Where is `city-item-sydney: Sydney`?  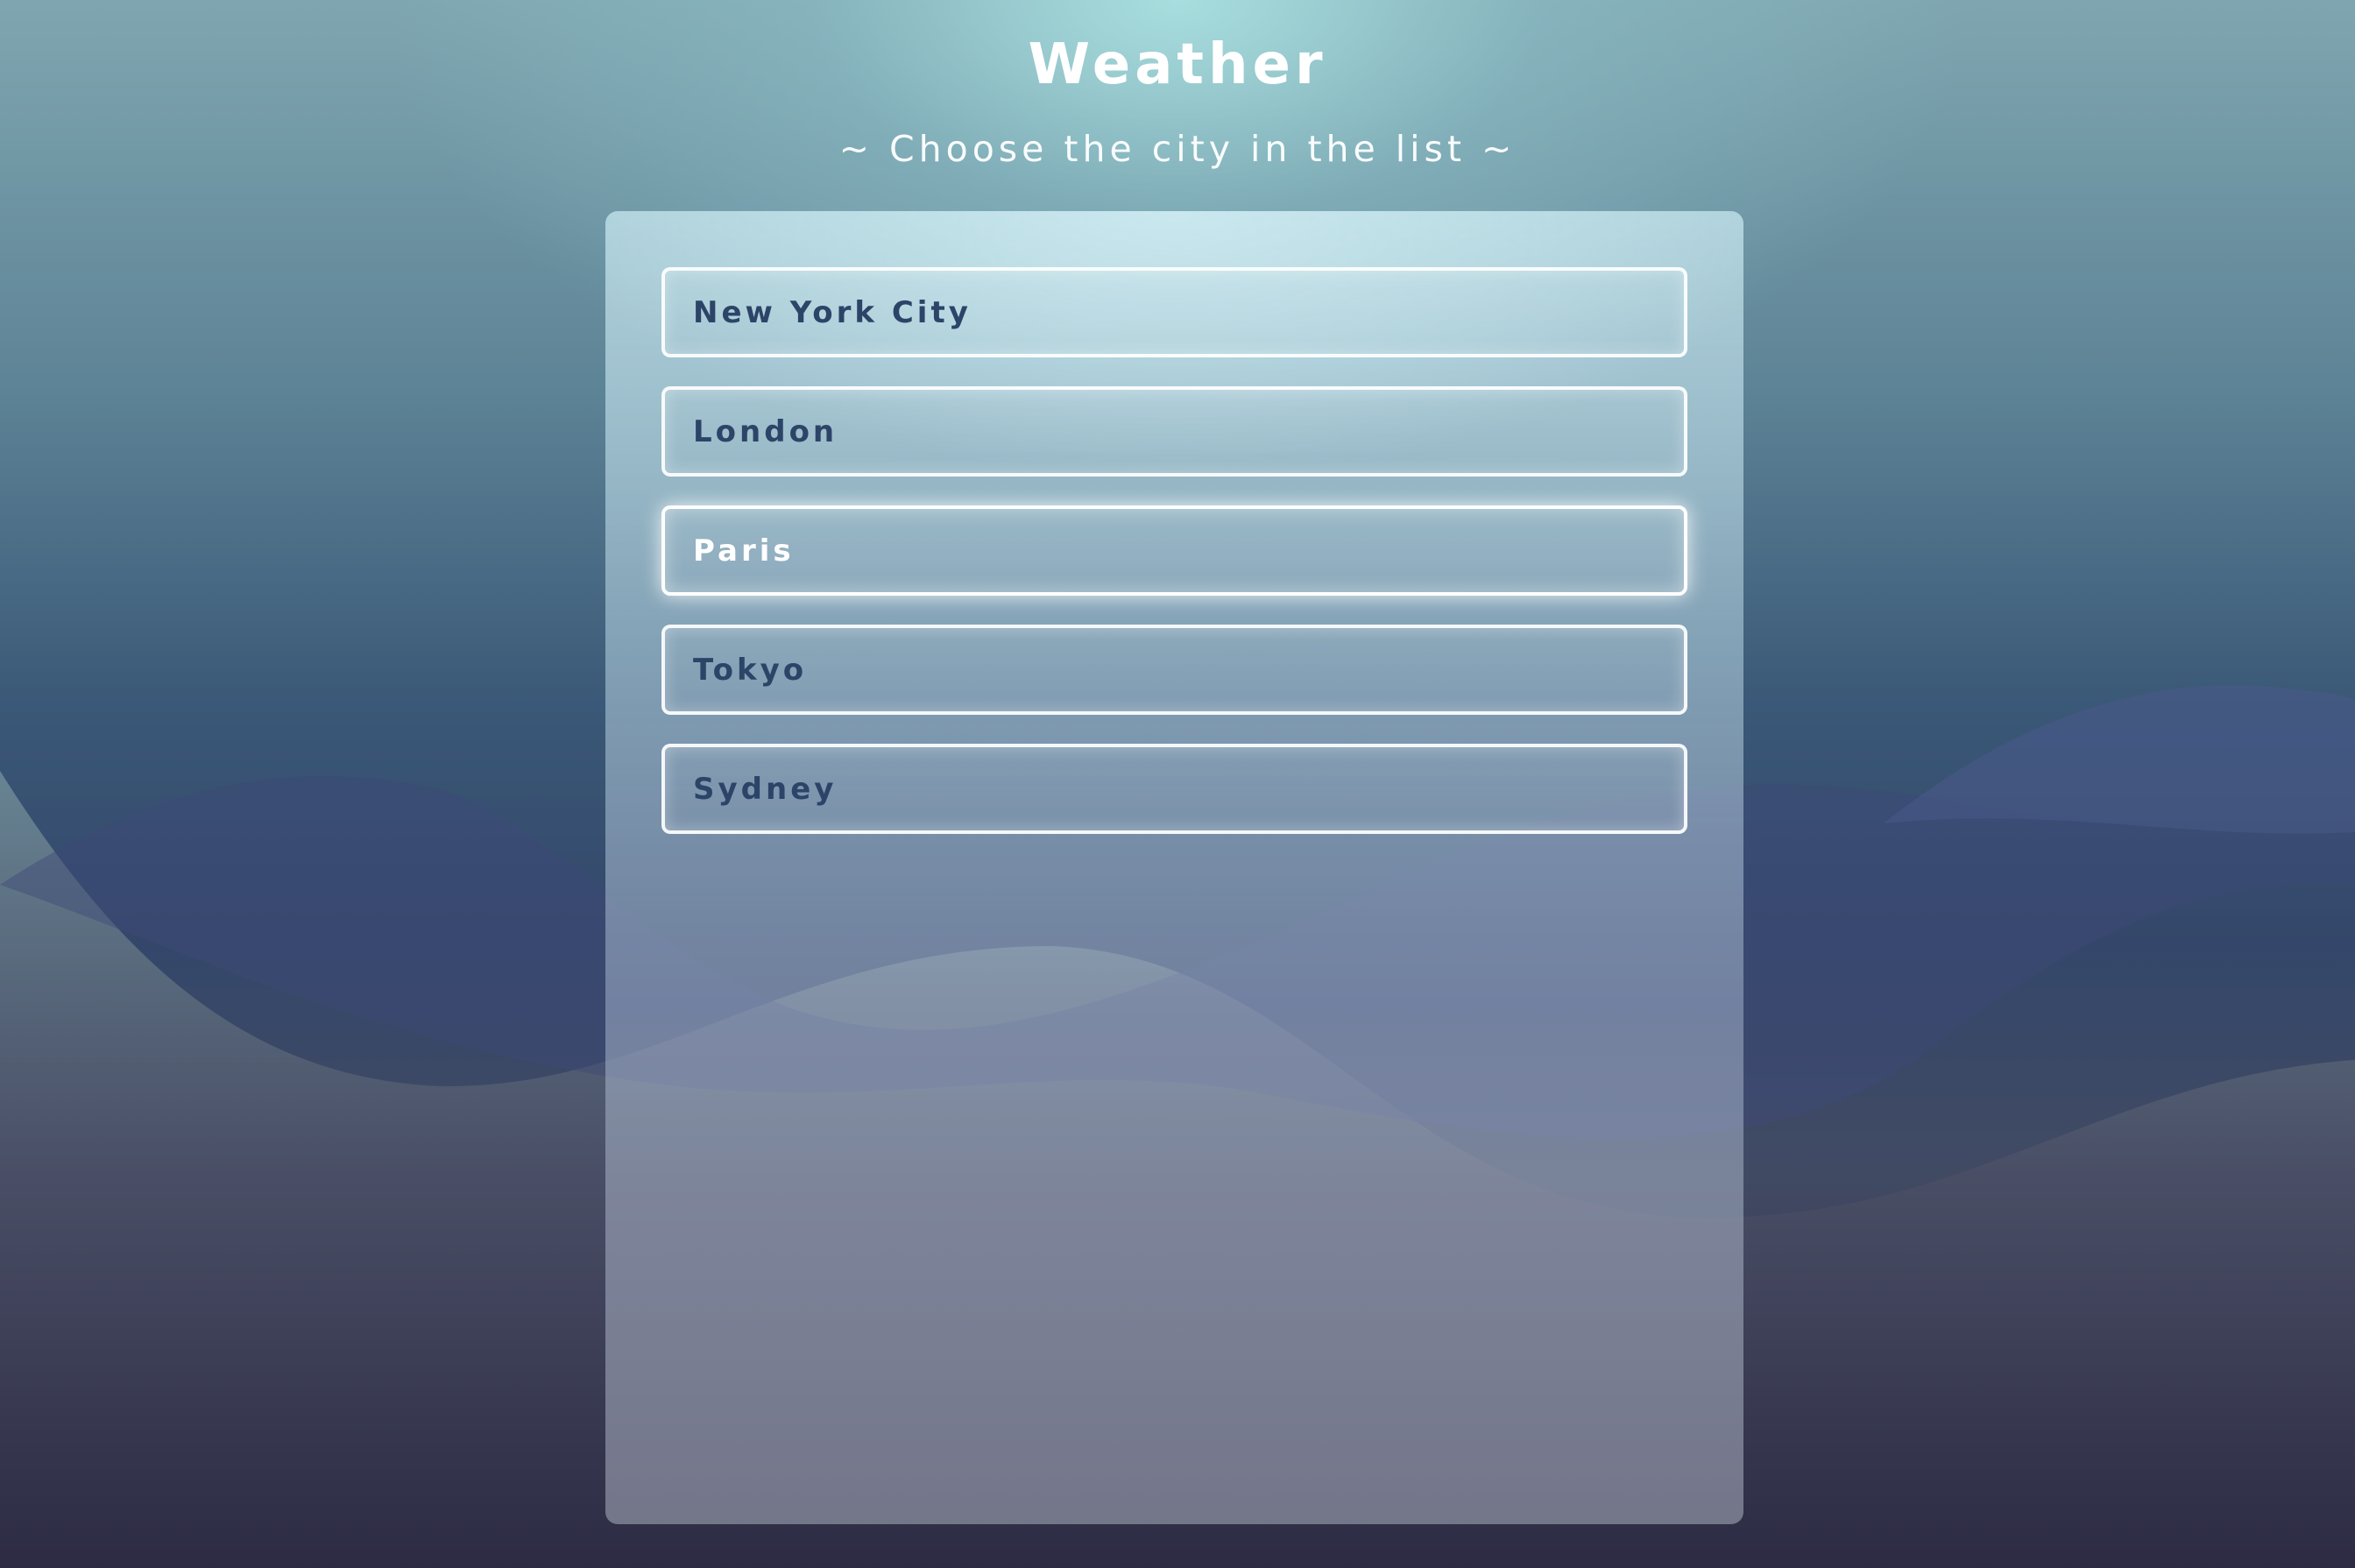 city-item-sydney: Sydney is located at coordinates (1174, 789).